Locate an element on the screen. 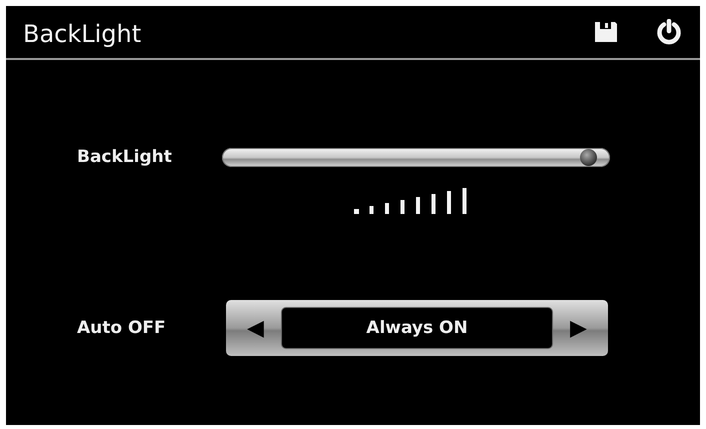 The width and height of the screenshot is (706, 429). previous-button: ◀ is located at coordinates (255, 328).